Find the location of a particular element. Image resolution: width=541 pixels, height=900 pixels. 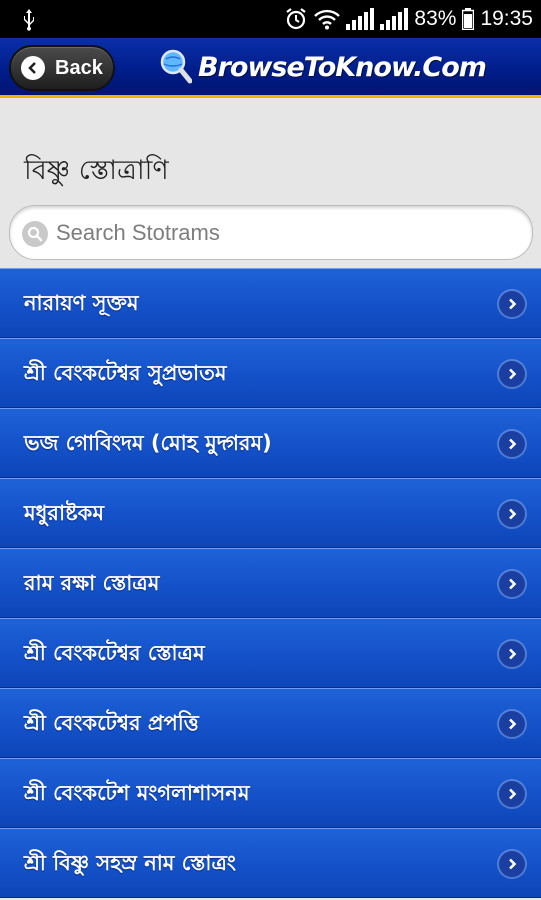

app-header: Back BrowseToKnow.Com is located at coordinates (270, 68).